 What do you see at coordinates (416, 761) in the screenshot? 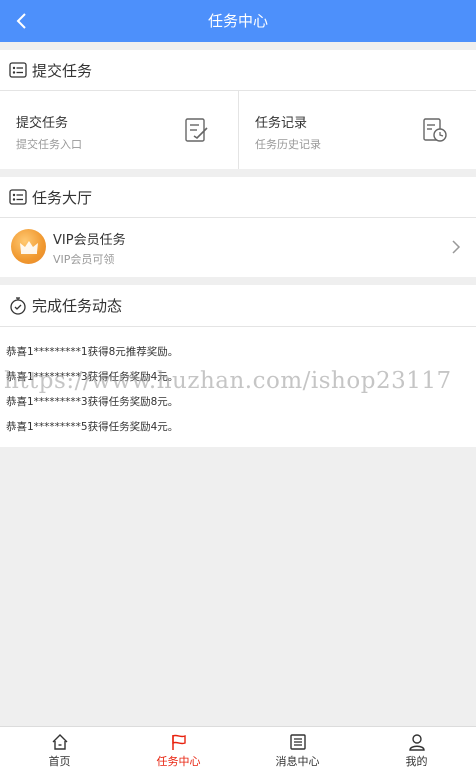
I see `tab-label: 我的` at bounding box center [416, 761].